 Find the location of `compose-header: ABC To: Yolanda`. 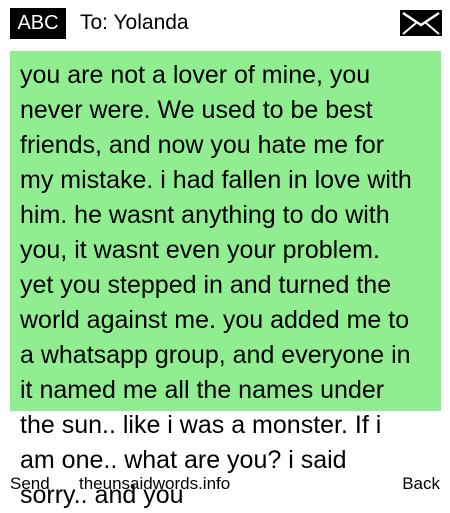

compose-header: ABC To: Yolanda is located at coordinates (225, 23).